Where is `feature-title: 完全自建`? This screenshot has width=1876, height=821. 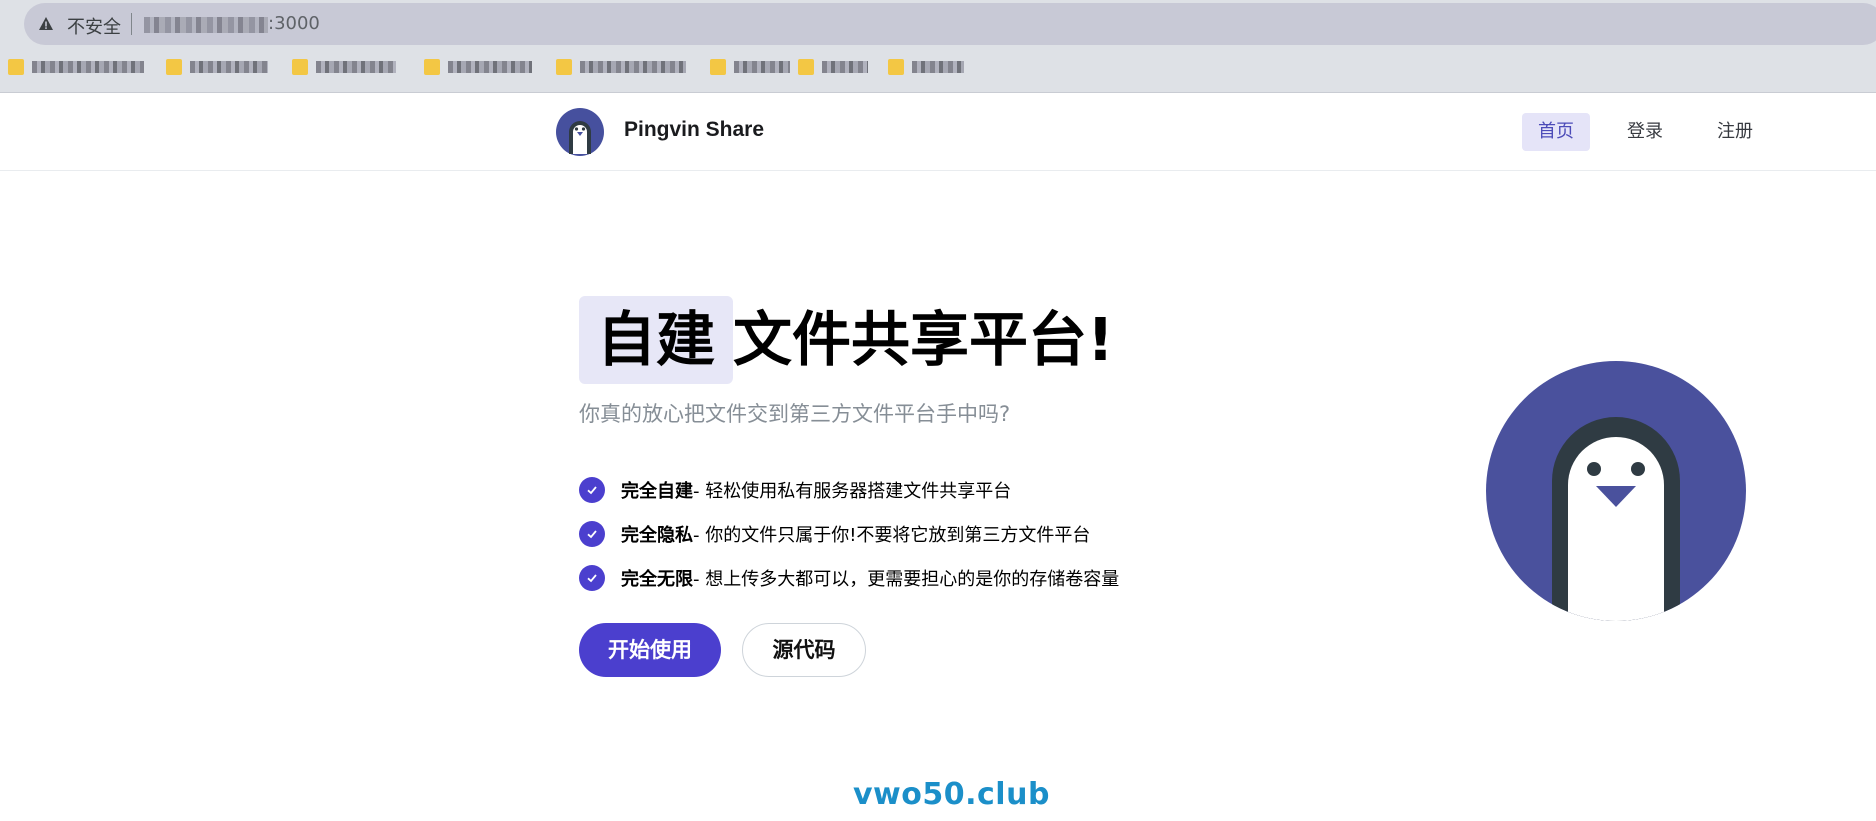
feature-title: 完全自建 is located at coordinates (657, 491).